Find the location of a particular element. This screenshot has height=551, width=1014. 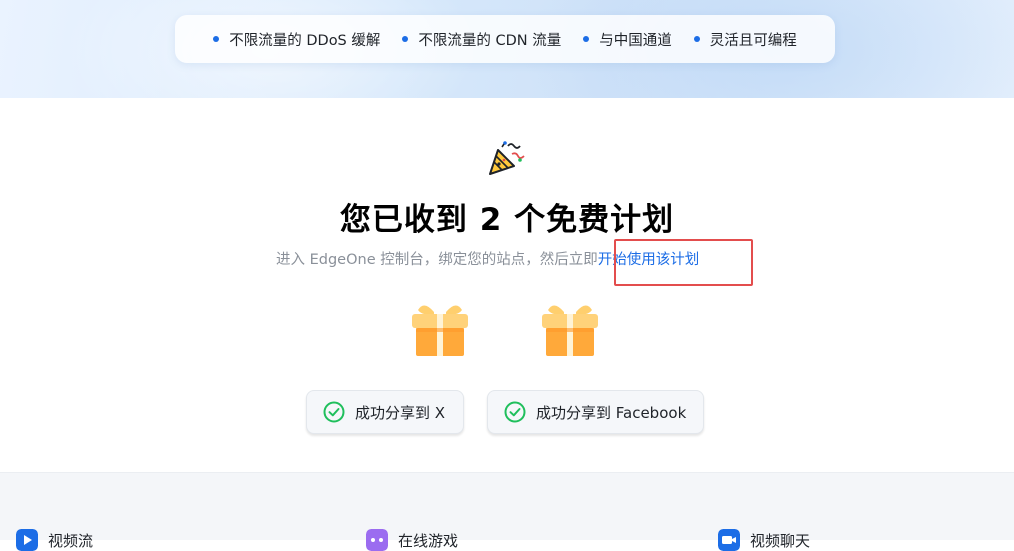

feature-item: 灵活且可编程 is located at coordinates (745, 39).